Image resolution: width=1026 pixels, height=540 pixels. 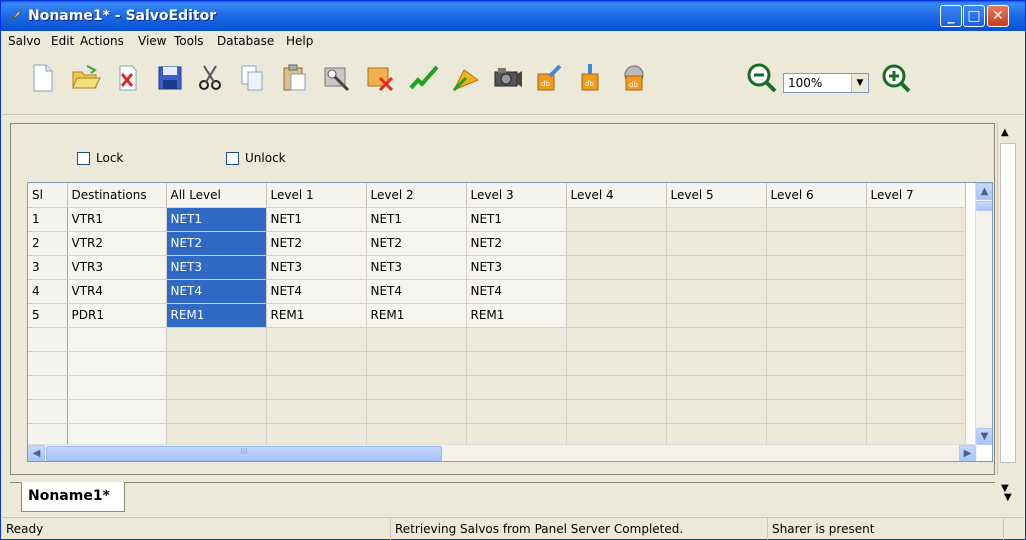 What do you see at coordinates (516, 195) in the screenshot?
I see `column-header: Level 3` at bounding box center [516, 195].